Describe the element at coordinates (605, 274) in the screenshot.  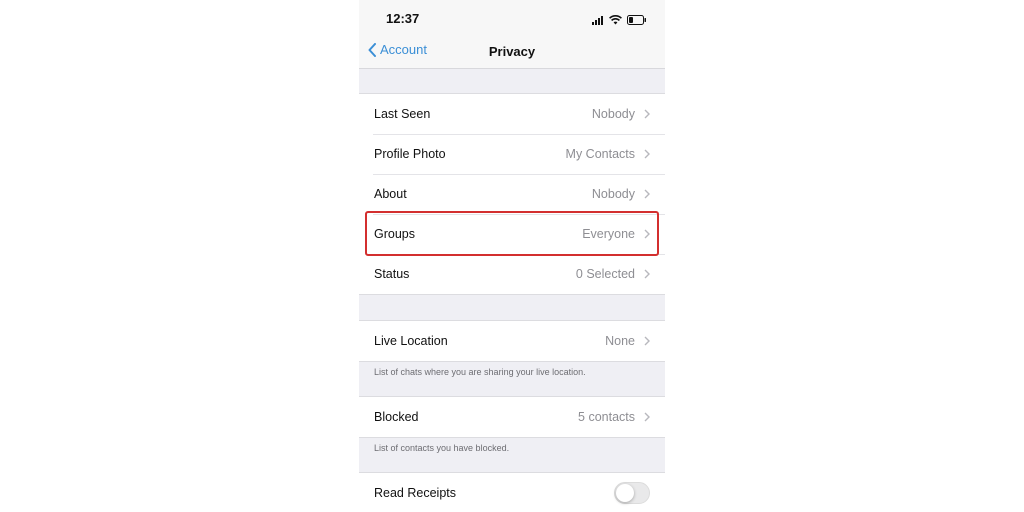
I see `row-value: 0 Selected` at that location.